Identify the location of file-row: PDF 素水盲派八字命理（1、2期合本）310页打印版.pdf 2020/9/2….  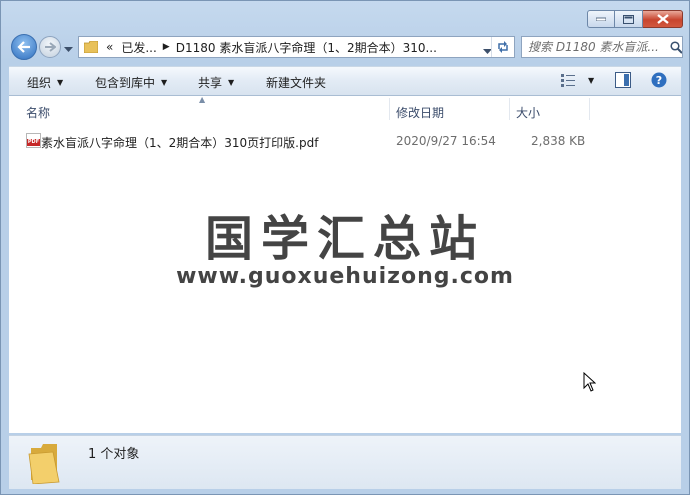
(352, 141).